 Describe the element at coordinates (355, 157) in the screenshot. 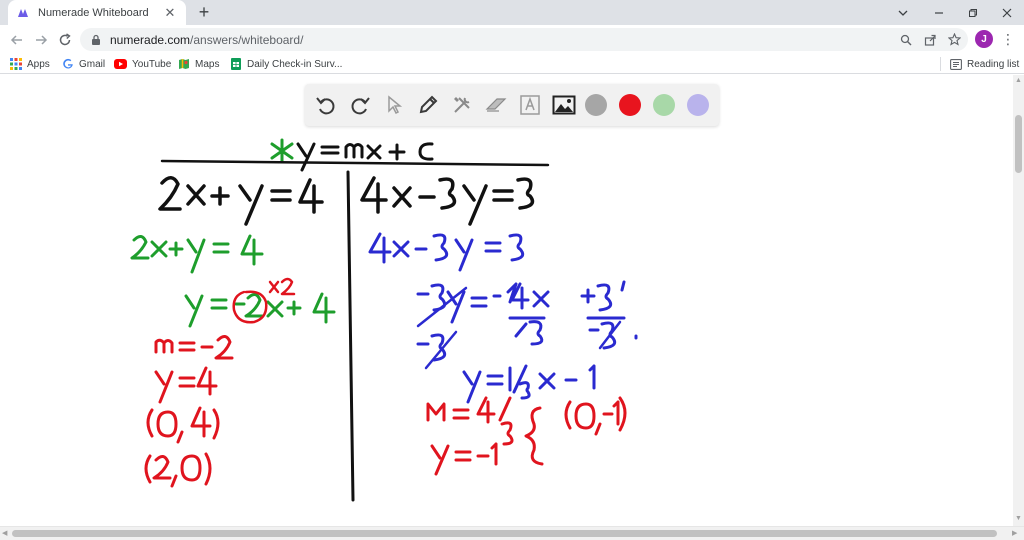

I see `header-equation` at that location.